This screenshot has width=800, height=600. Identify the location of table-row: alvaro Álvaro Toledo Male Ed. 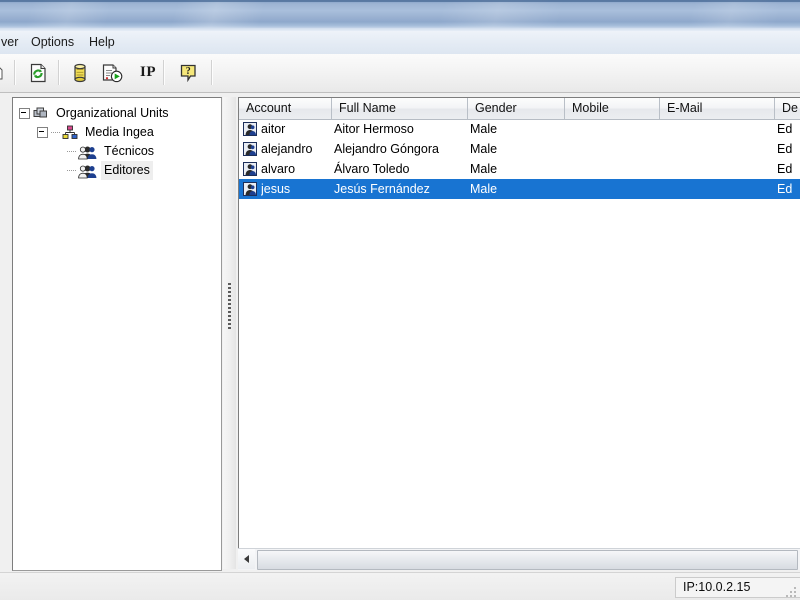
(519, 169).